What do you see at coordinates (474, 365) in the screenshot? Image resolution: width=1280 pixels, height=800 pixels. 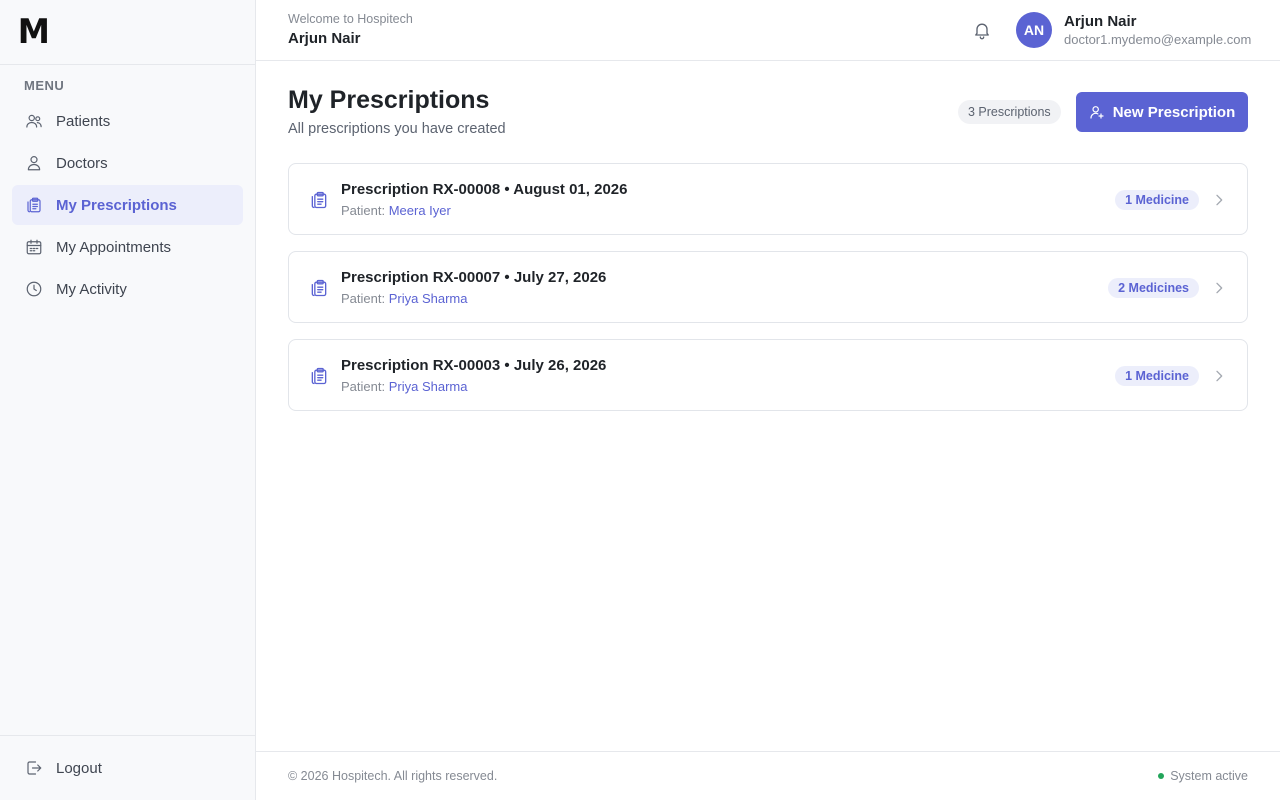 I see `prescription-title: Prescription RX-00003 • July 26, 2026` at bounding box center [474, 365].